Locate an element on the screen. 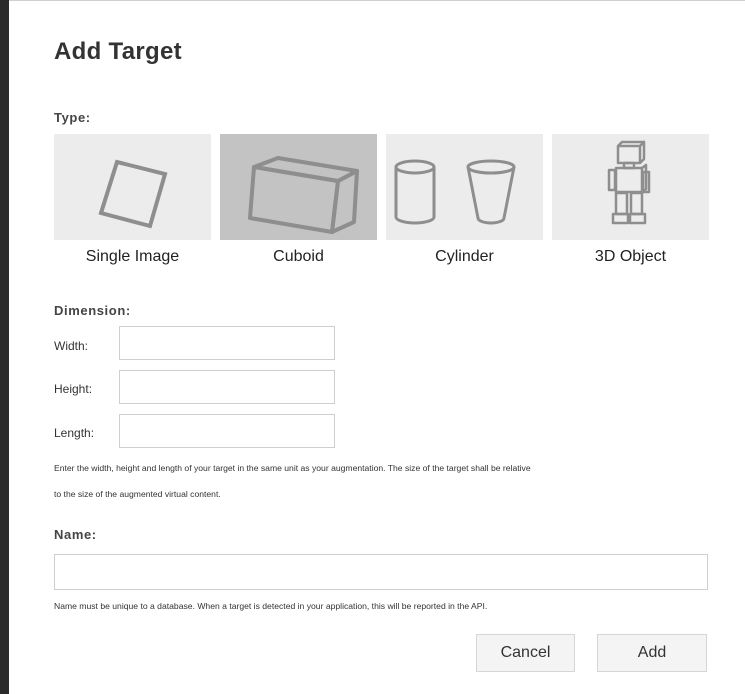 This screenshot has width=745, height=694. type-label-3d-object: 3D Object is located at coordinates (630, 256).